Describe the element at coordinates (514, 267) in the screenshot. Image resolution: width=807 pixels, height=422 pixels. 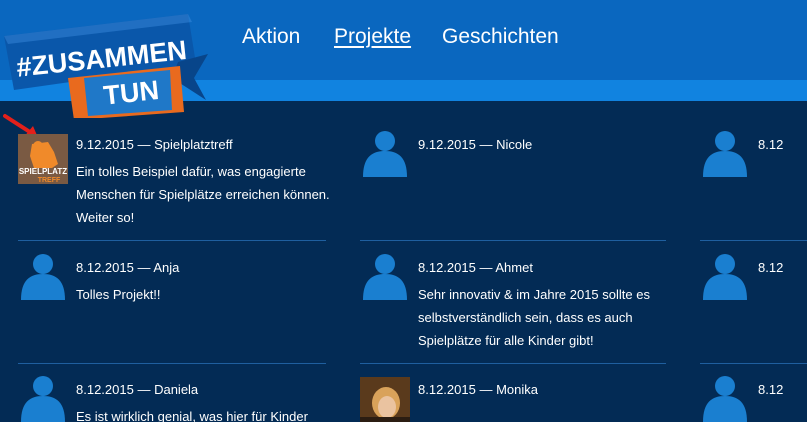
I see `comment-author: Ahmet` at that location.